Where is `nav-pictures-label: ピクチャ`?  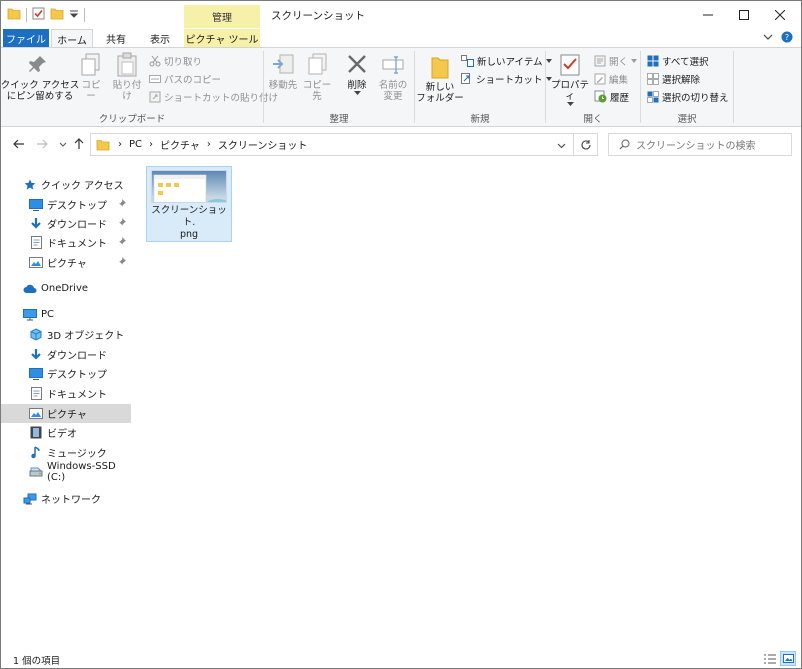
nav-pictures-label: ピクチャ is located at coordinates (67, 415).